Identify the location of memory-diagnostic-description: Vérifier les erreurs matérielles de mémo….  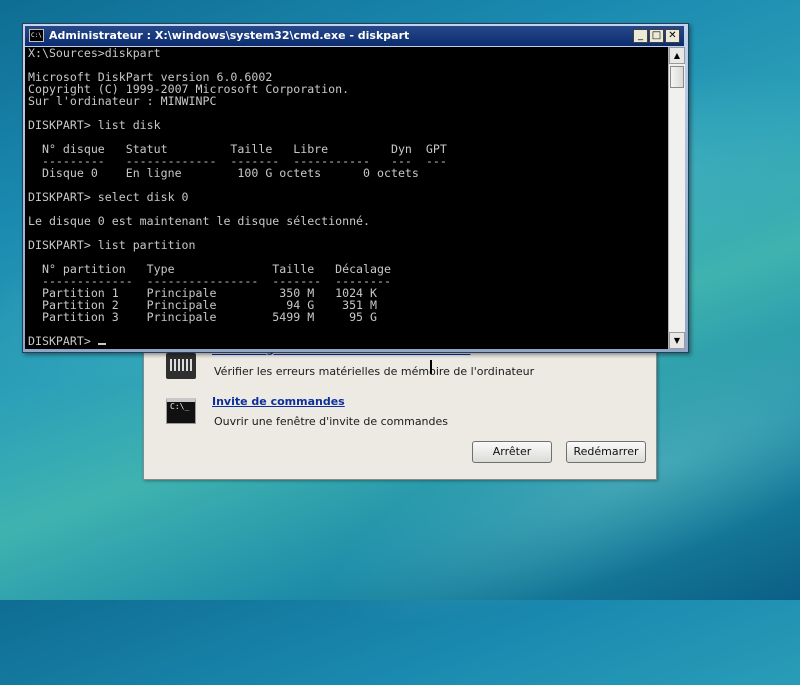
(374, 371).